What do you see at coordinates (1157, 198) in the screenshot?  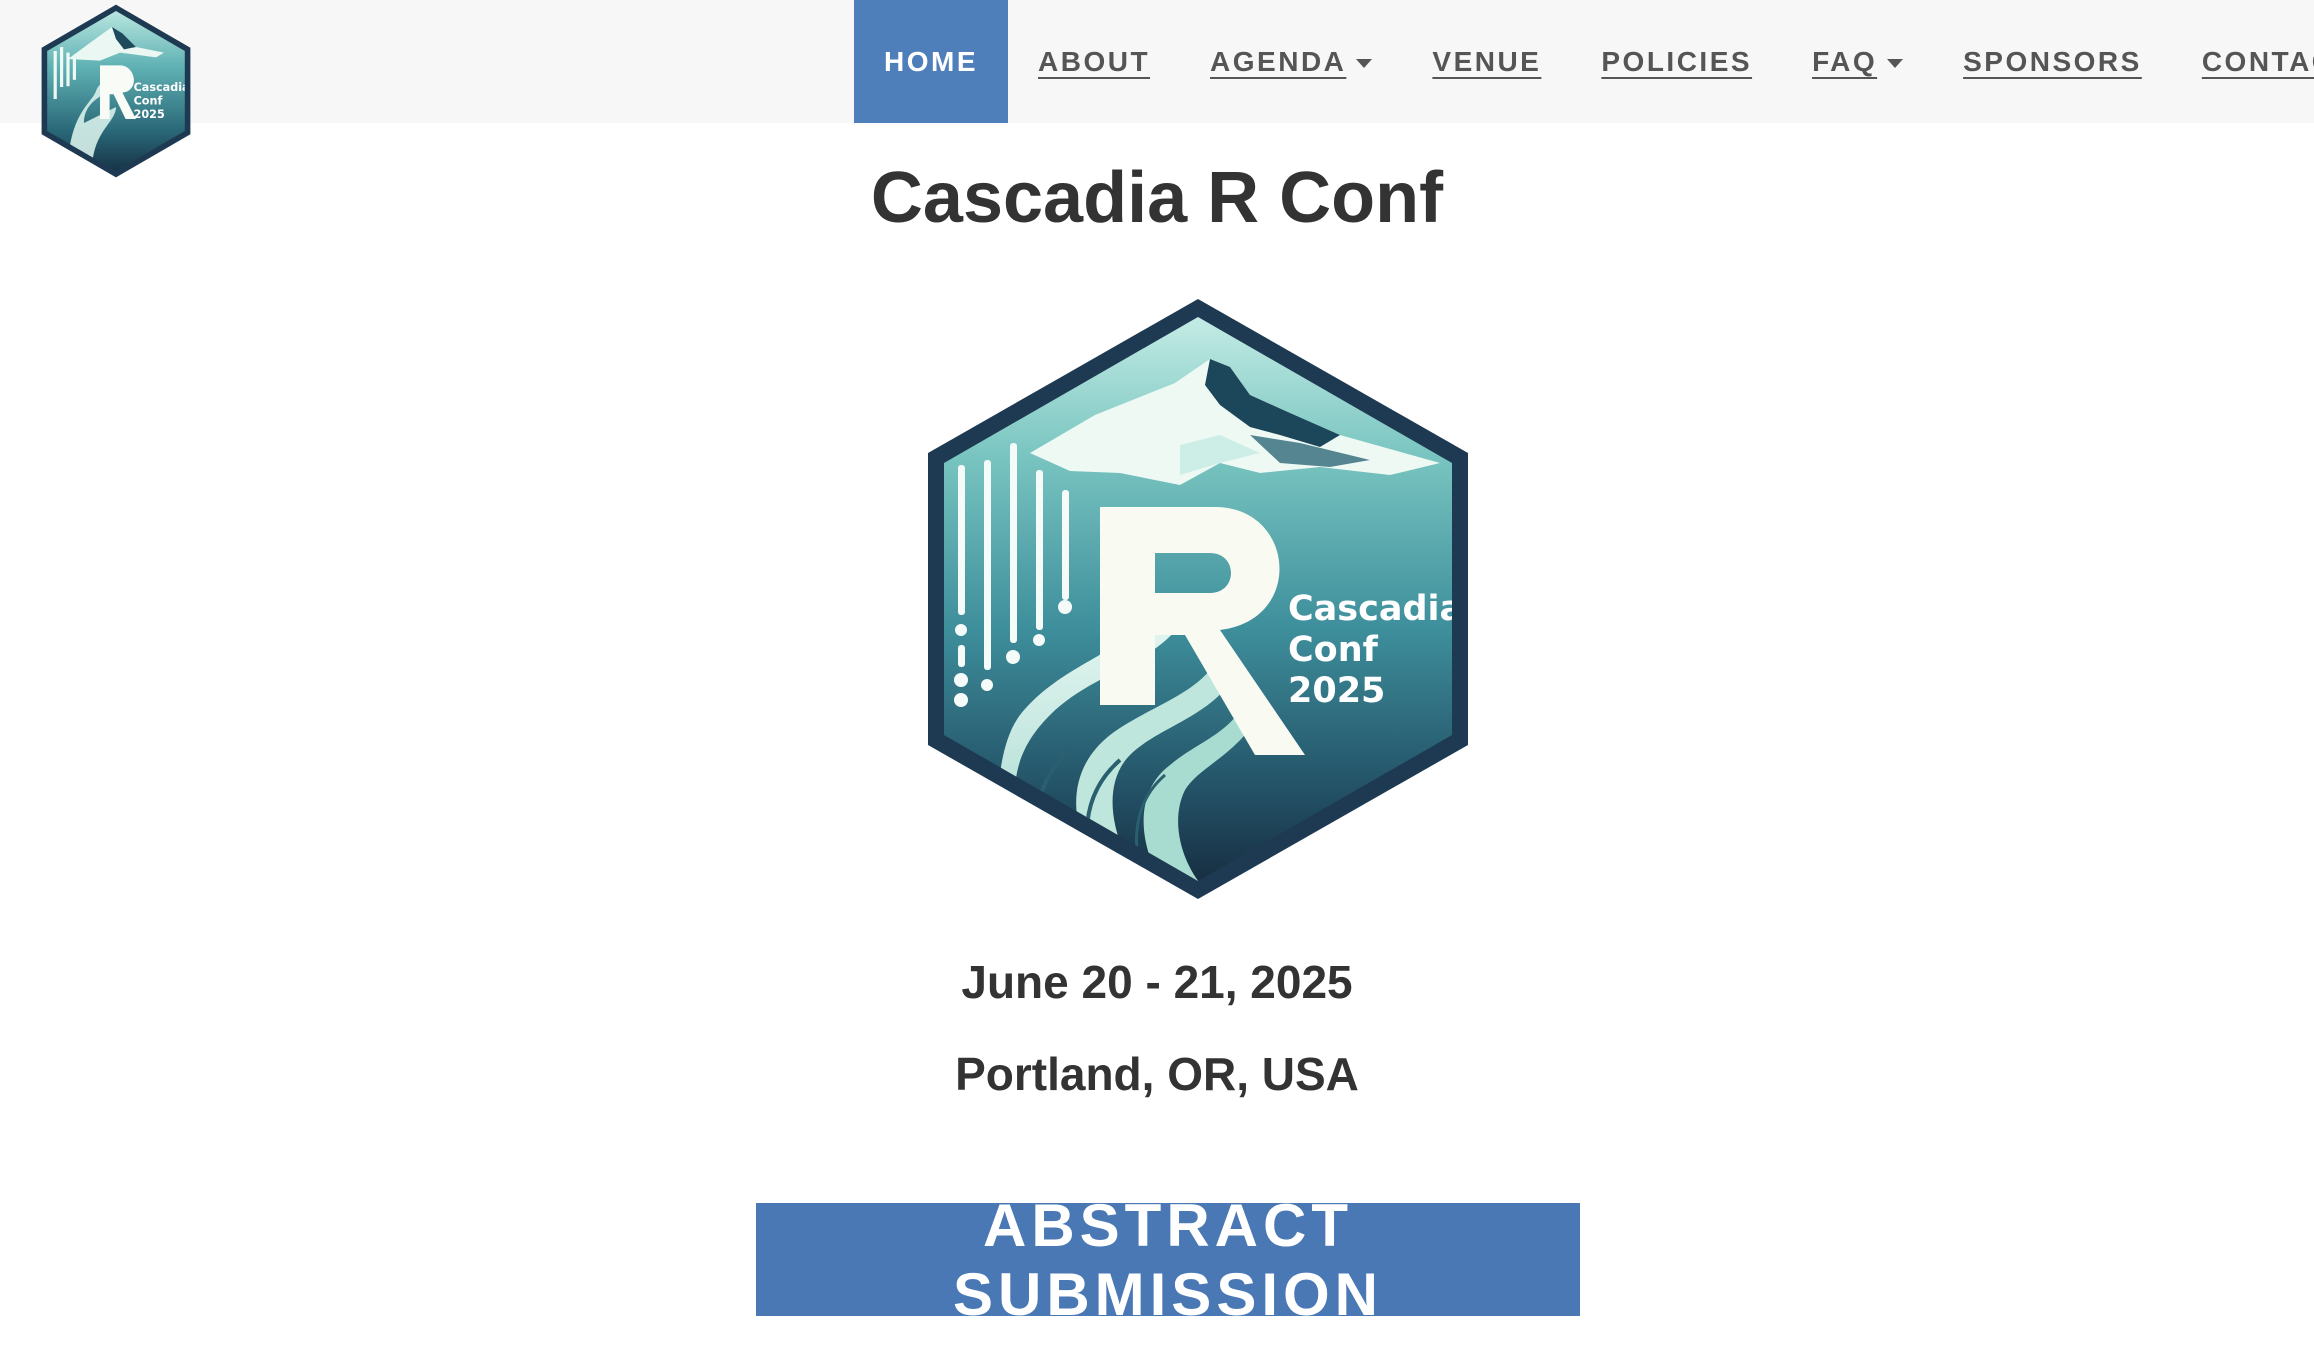 I see `page-title: Cascadia R Conf` at bounding box center [1157, 198].